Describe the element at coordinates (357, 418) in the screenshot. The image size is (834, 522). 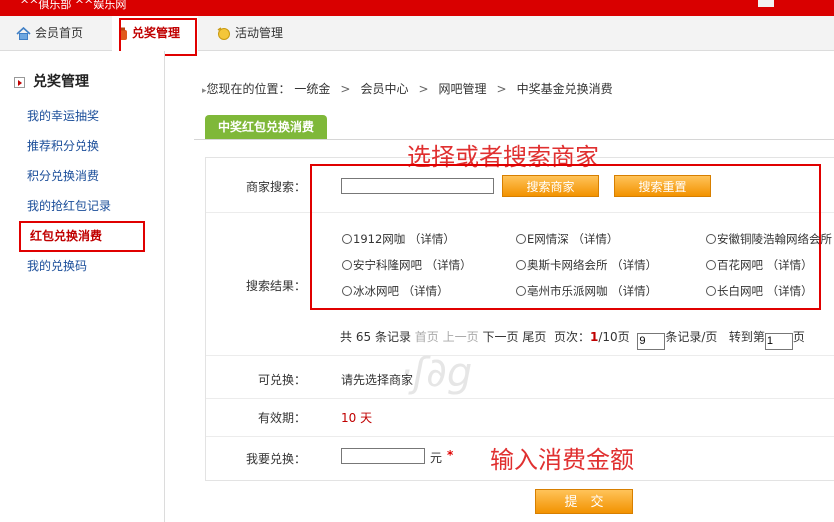
I see `validity-value: 10 天` at that location.